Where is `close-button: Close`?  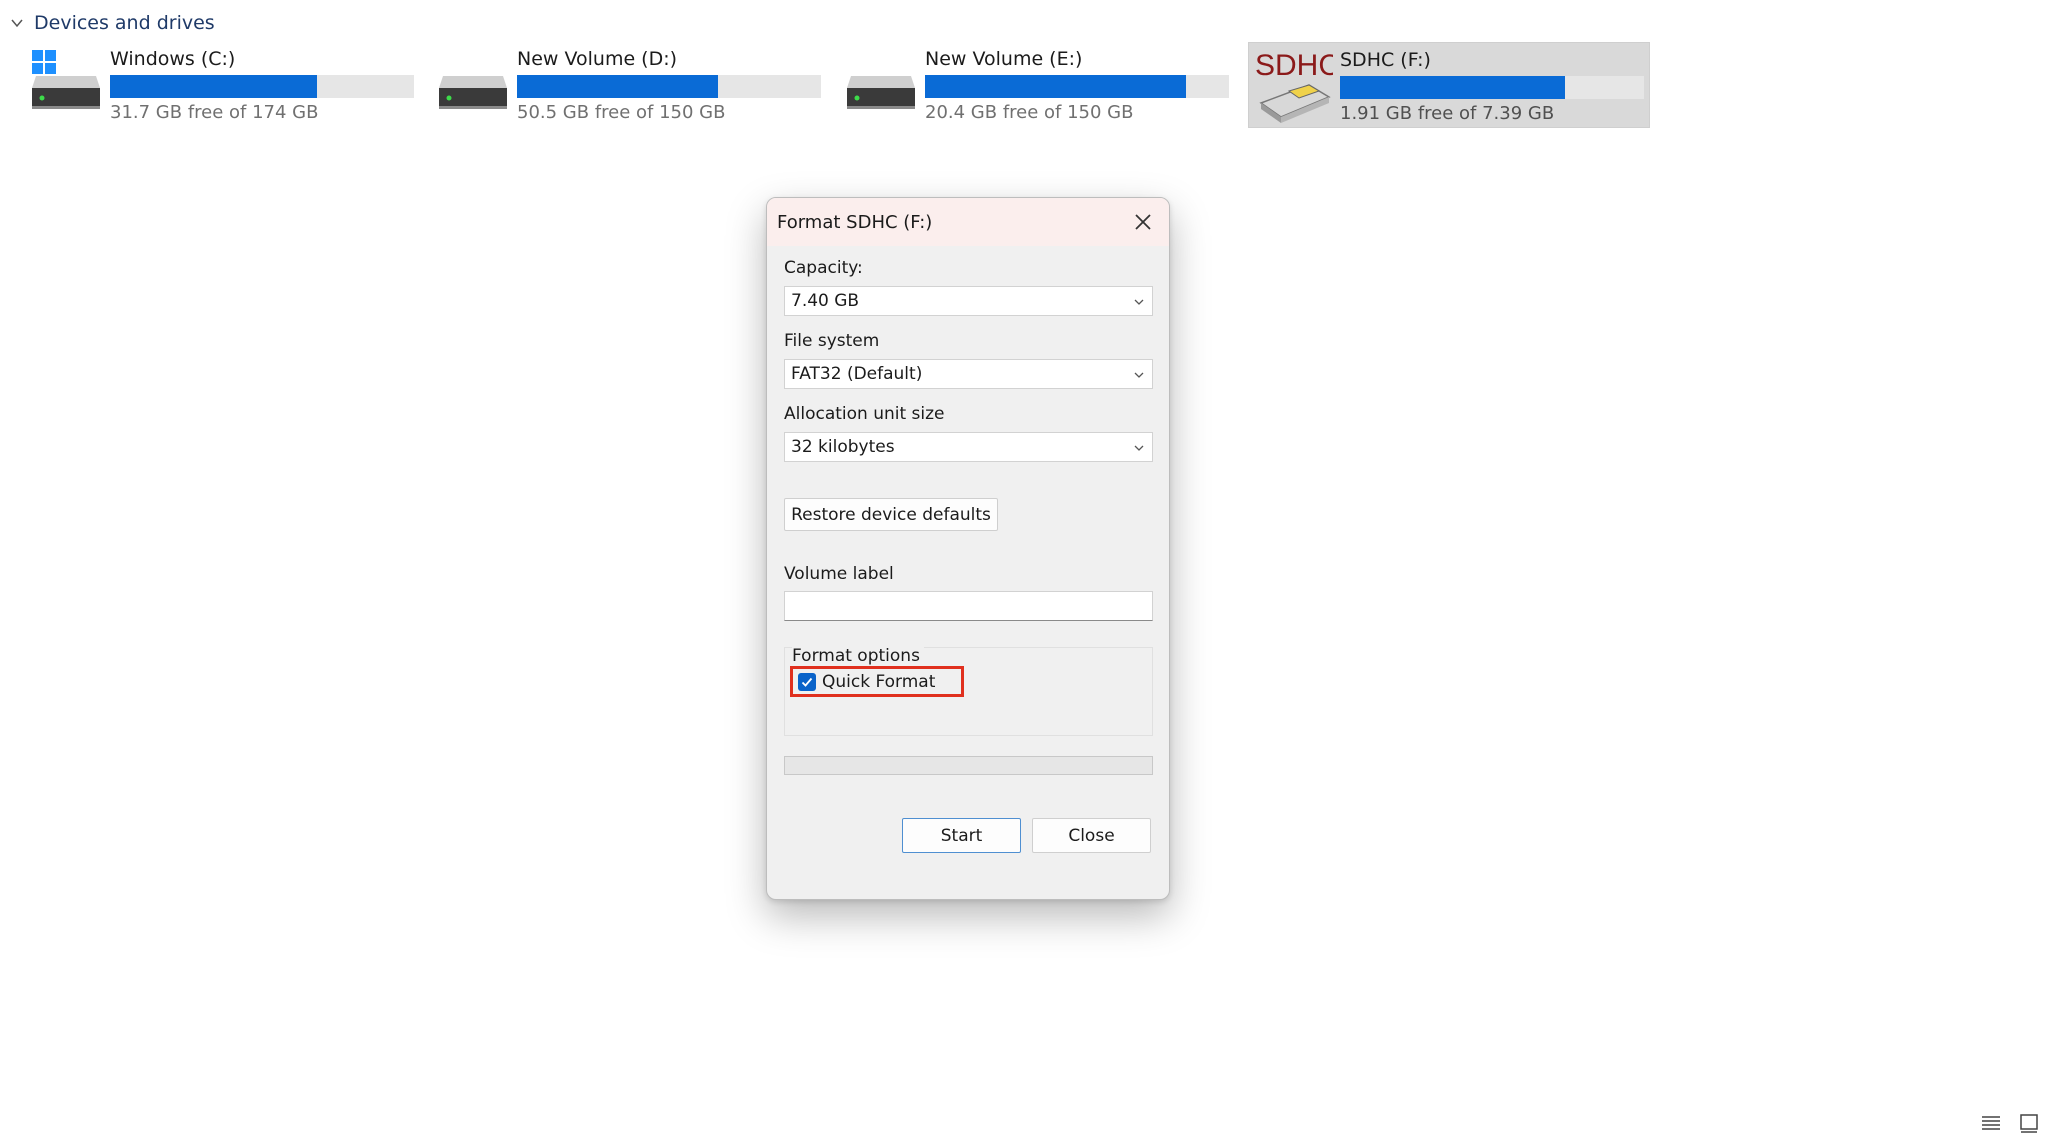
close-button: Close is located at coordinates (1091, 835).